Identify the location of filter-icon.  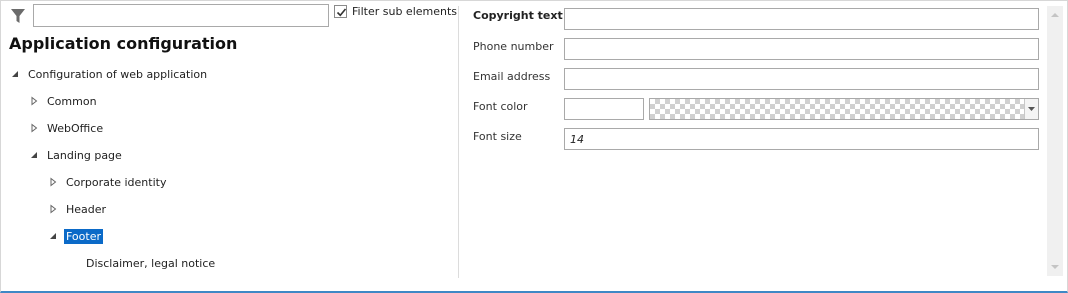
(18, 16).